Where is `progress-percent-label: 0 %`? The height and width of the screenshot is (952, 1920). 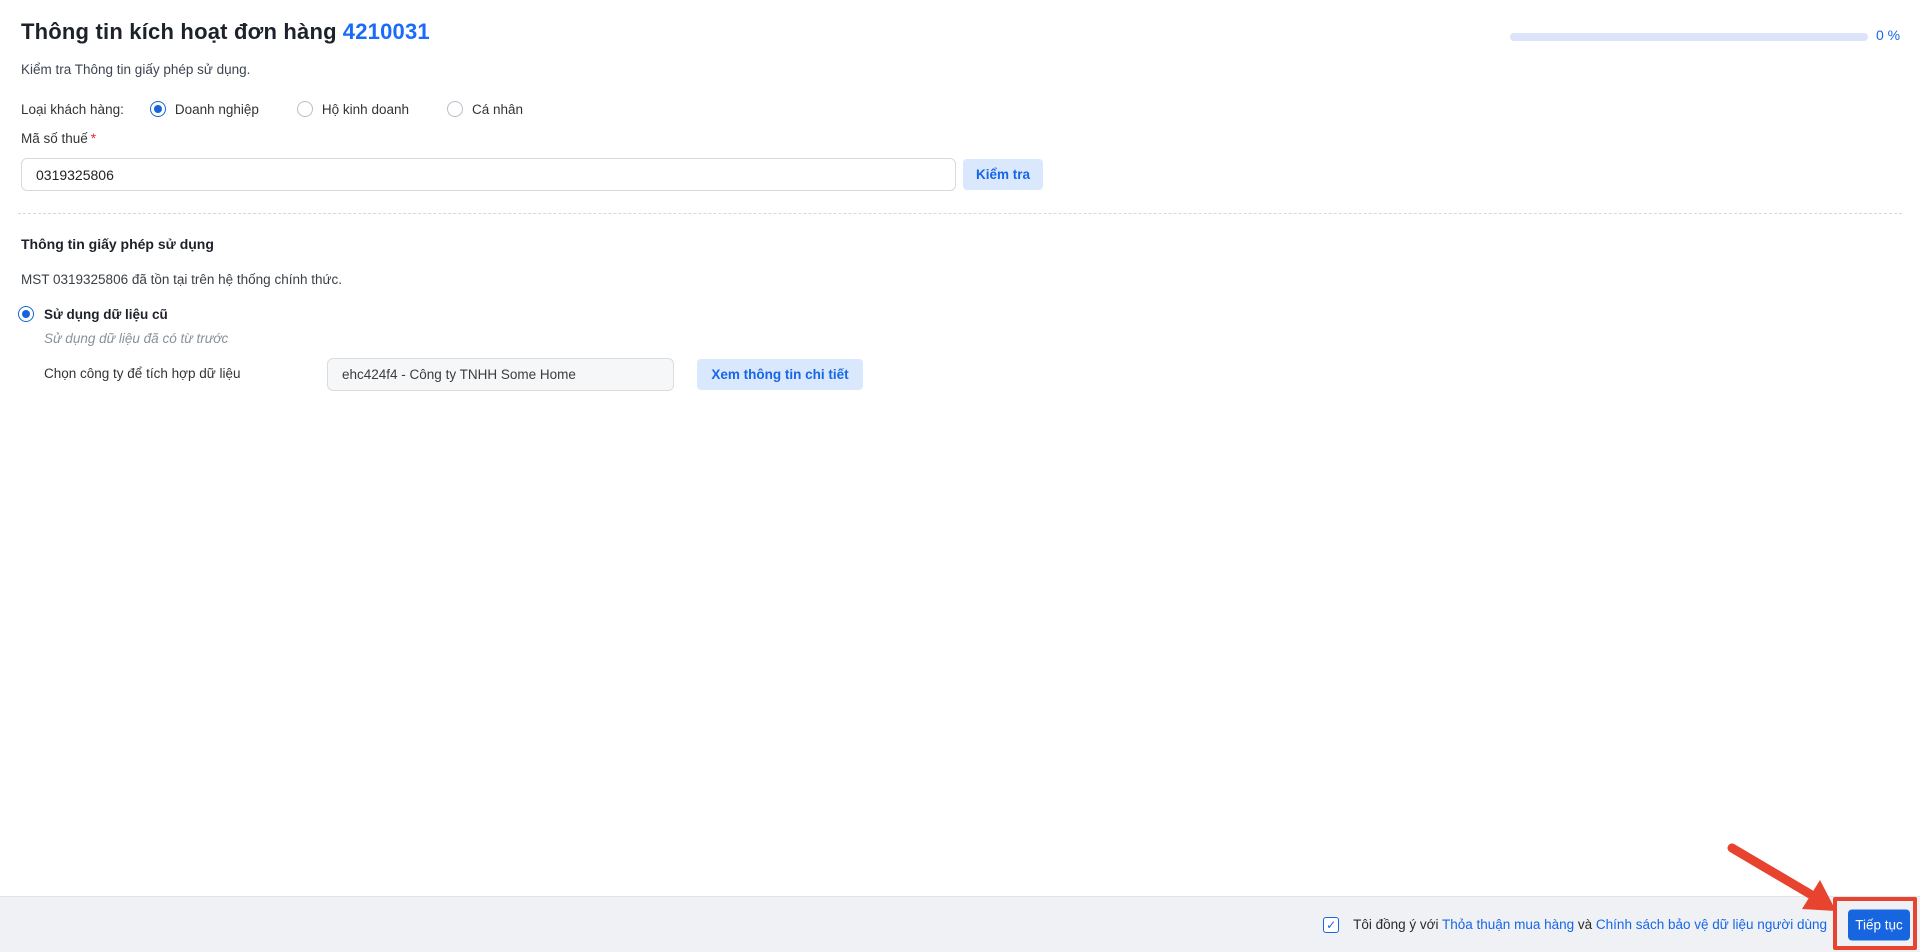
progress-percent-label: 0 % is located at coordinates (1888, 35).